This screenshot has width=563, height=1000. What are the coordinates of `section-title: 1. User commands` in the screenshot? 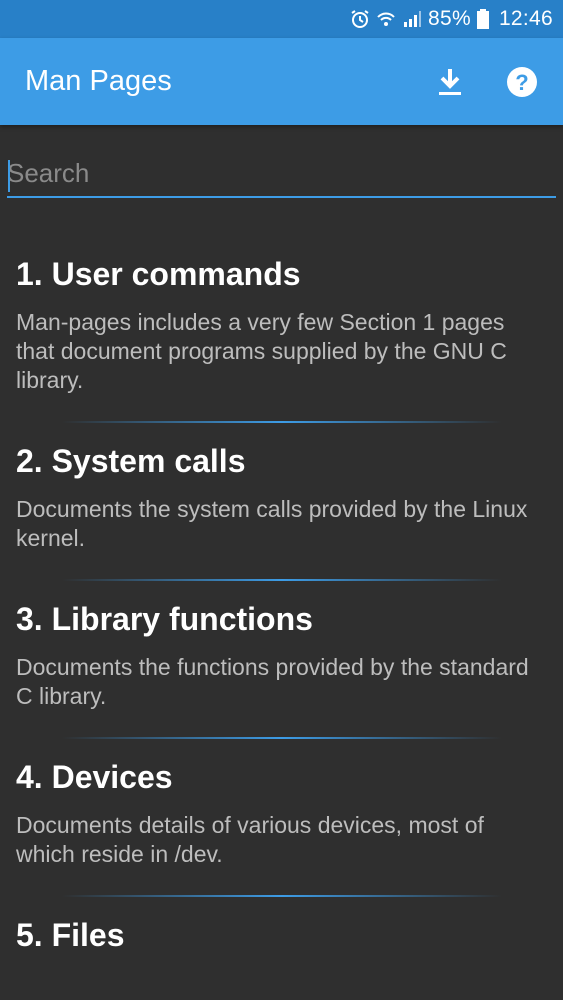 It's located at (158, 274).